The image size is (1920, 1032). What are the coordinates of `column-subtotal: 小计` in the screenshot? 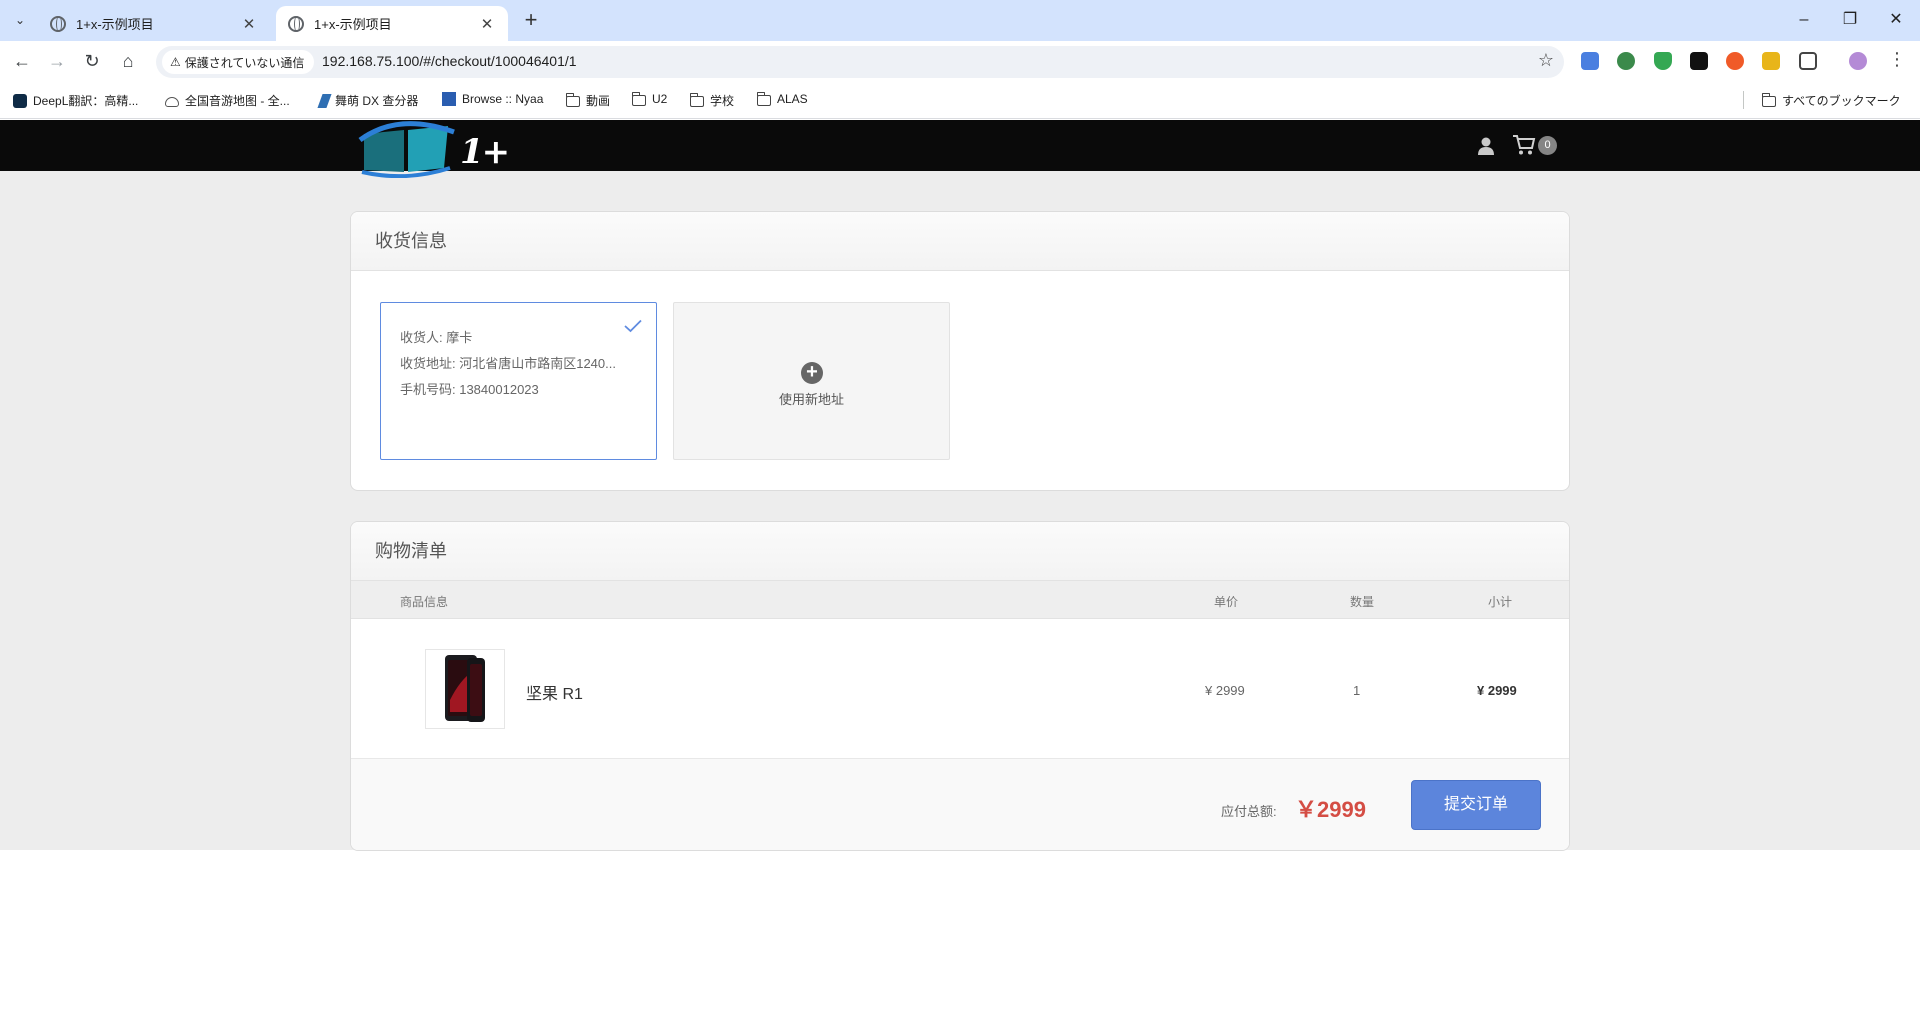 It's located at (1500, 602).